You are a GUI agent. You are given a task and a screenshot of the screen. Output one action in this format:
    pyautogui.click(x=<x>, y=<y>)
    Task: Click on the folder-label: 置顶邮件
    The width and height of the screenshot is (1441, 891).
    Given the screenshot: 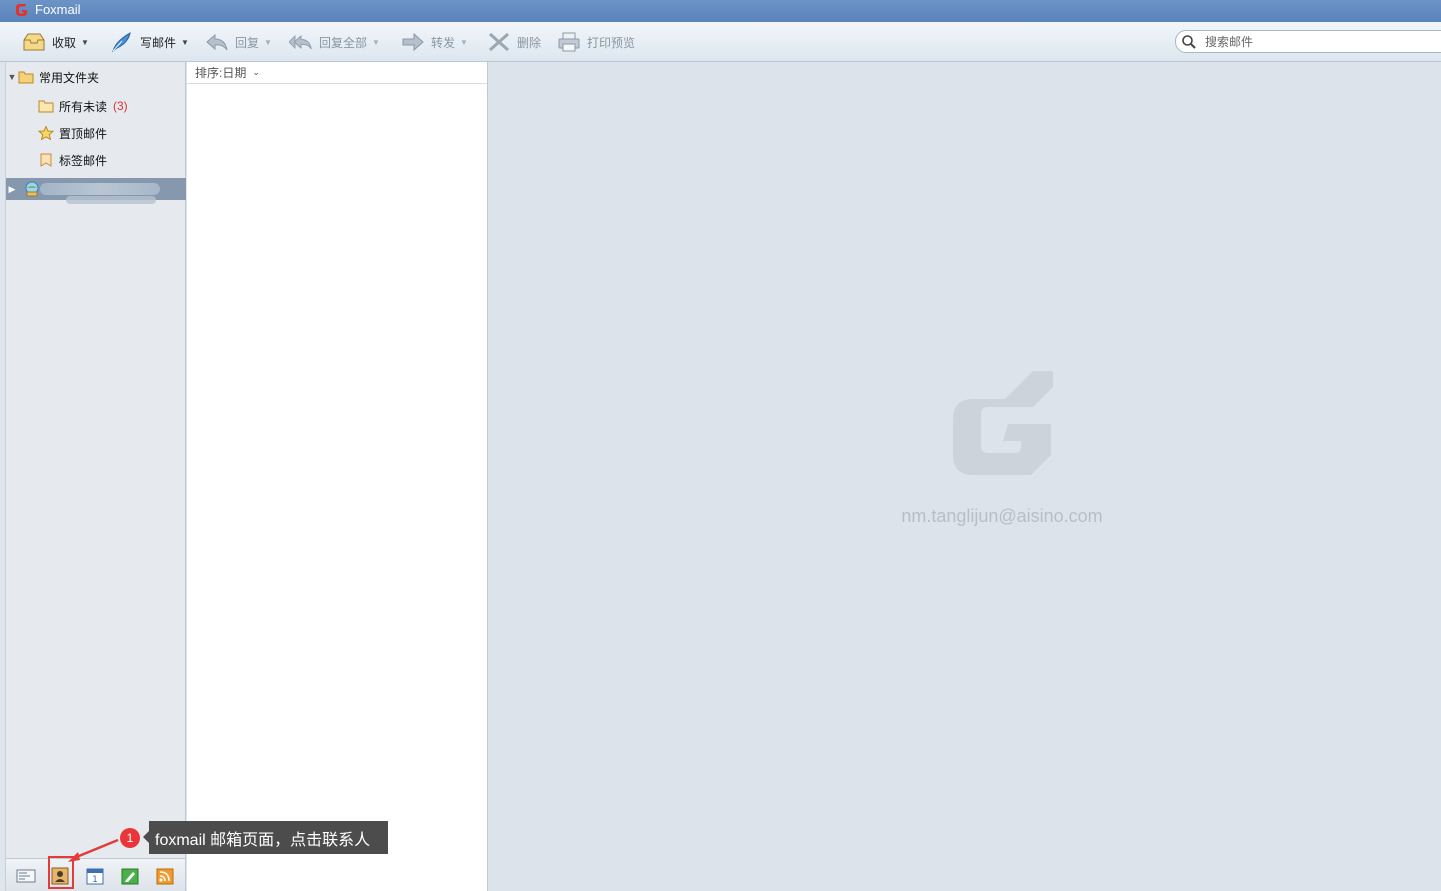 What is the action you would take?
    pyautogui.click(x=83, y=133)
    